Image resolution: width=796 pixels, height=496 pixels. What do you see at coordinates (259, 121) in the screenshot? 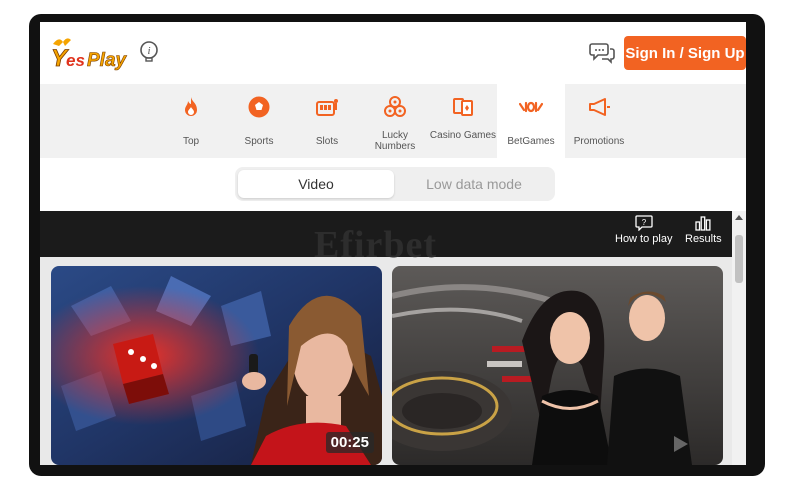
I see `nav-item-sports: Sports` at bounding box center [259, 121].